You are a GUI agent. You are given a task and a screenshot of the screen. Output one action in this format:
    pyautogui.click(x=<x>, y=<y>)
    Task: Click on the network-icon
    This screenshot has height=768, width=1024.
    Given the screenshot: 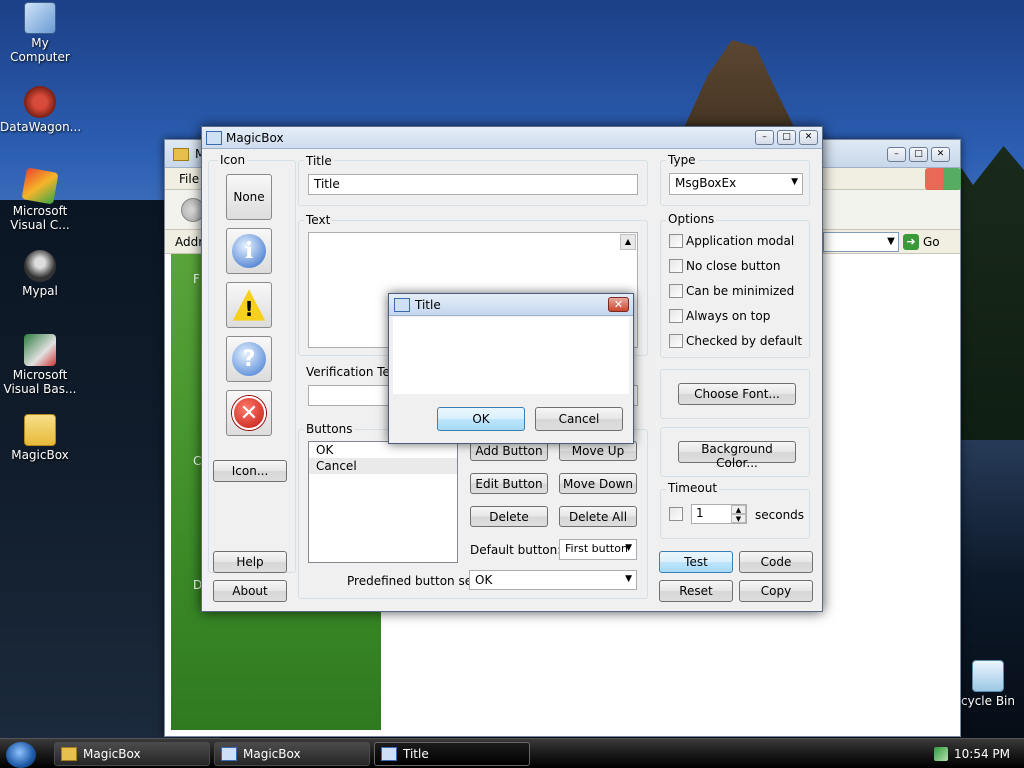 What is the action you would take?
    pyautogui.click(x=941, y=754)
    